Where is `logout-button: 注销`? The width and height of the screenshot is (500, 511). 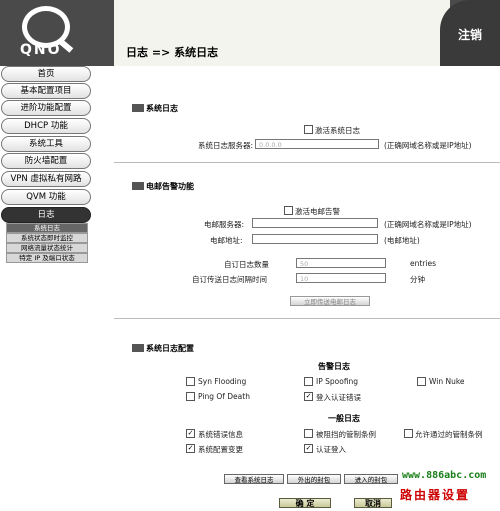 logout-button: 注销 is located at coordinates (470, 34).